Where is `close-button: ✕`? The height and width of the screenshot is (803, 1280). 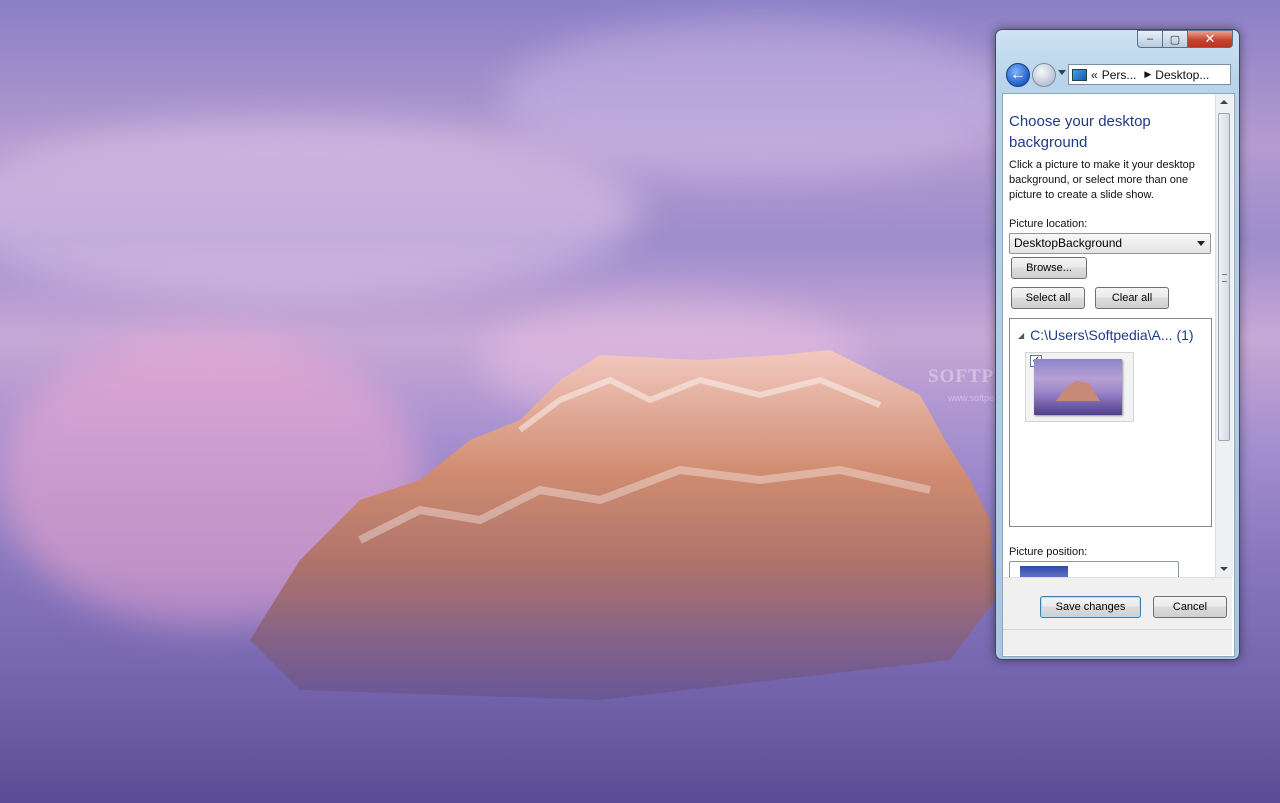 close-button: ✕ is located at coordinates (1210, 39).